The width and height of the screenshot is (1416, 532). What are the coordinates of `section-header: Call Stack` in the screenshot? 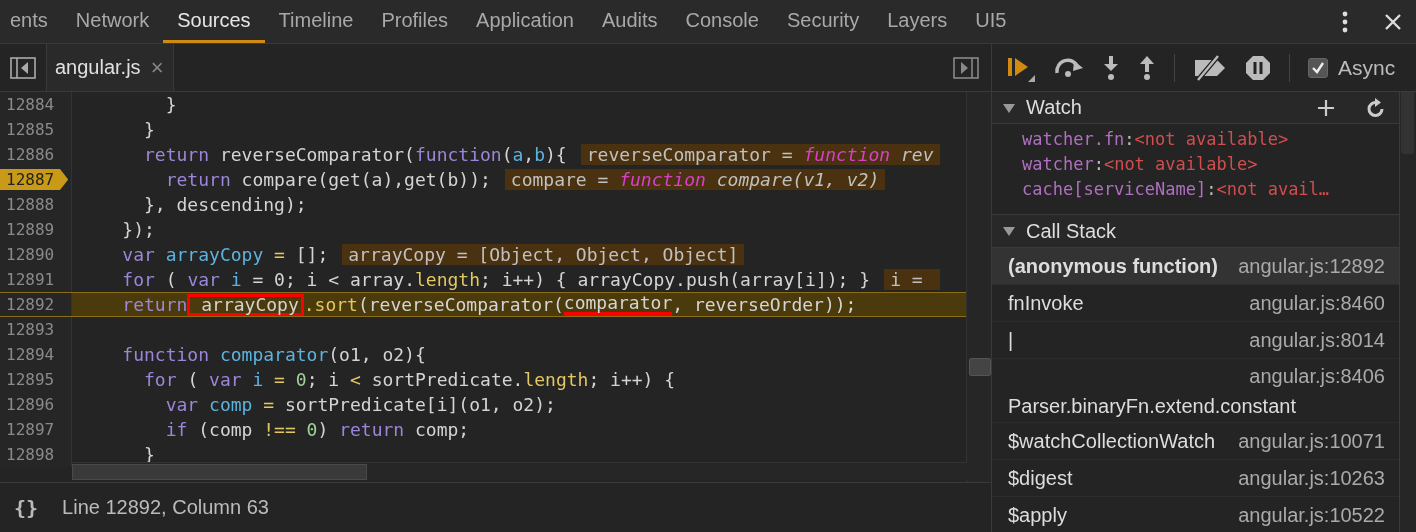 It's located at (1195, 231).